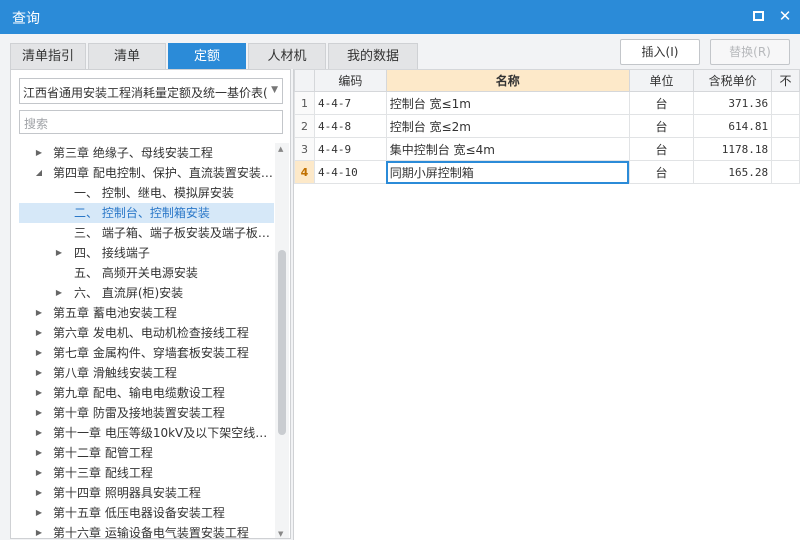  Describe the element at coordinates (733, 126) in the screenshot. I see `cell-price: 614.81` at that location.